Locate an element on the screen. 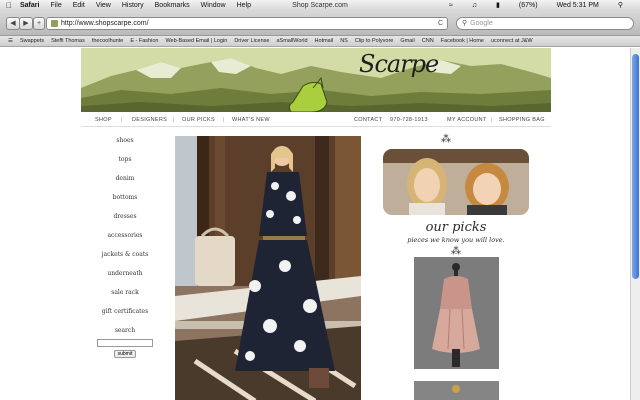 The image size is (640, 400). second-product-illustration is located at coordinates (456, 390).